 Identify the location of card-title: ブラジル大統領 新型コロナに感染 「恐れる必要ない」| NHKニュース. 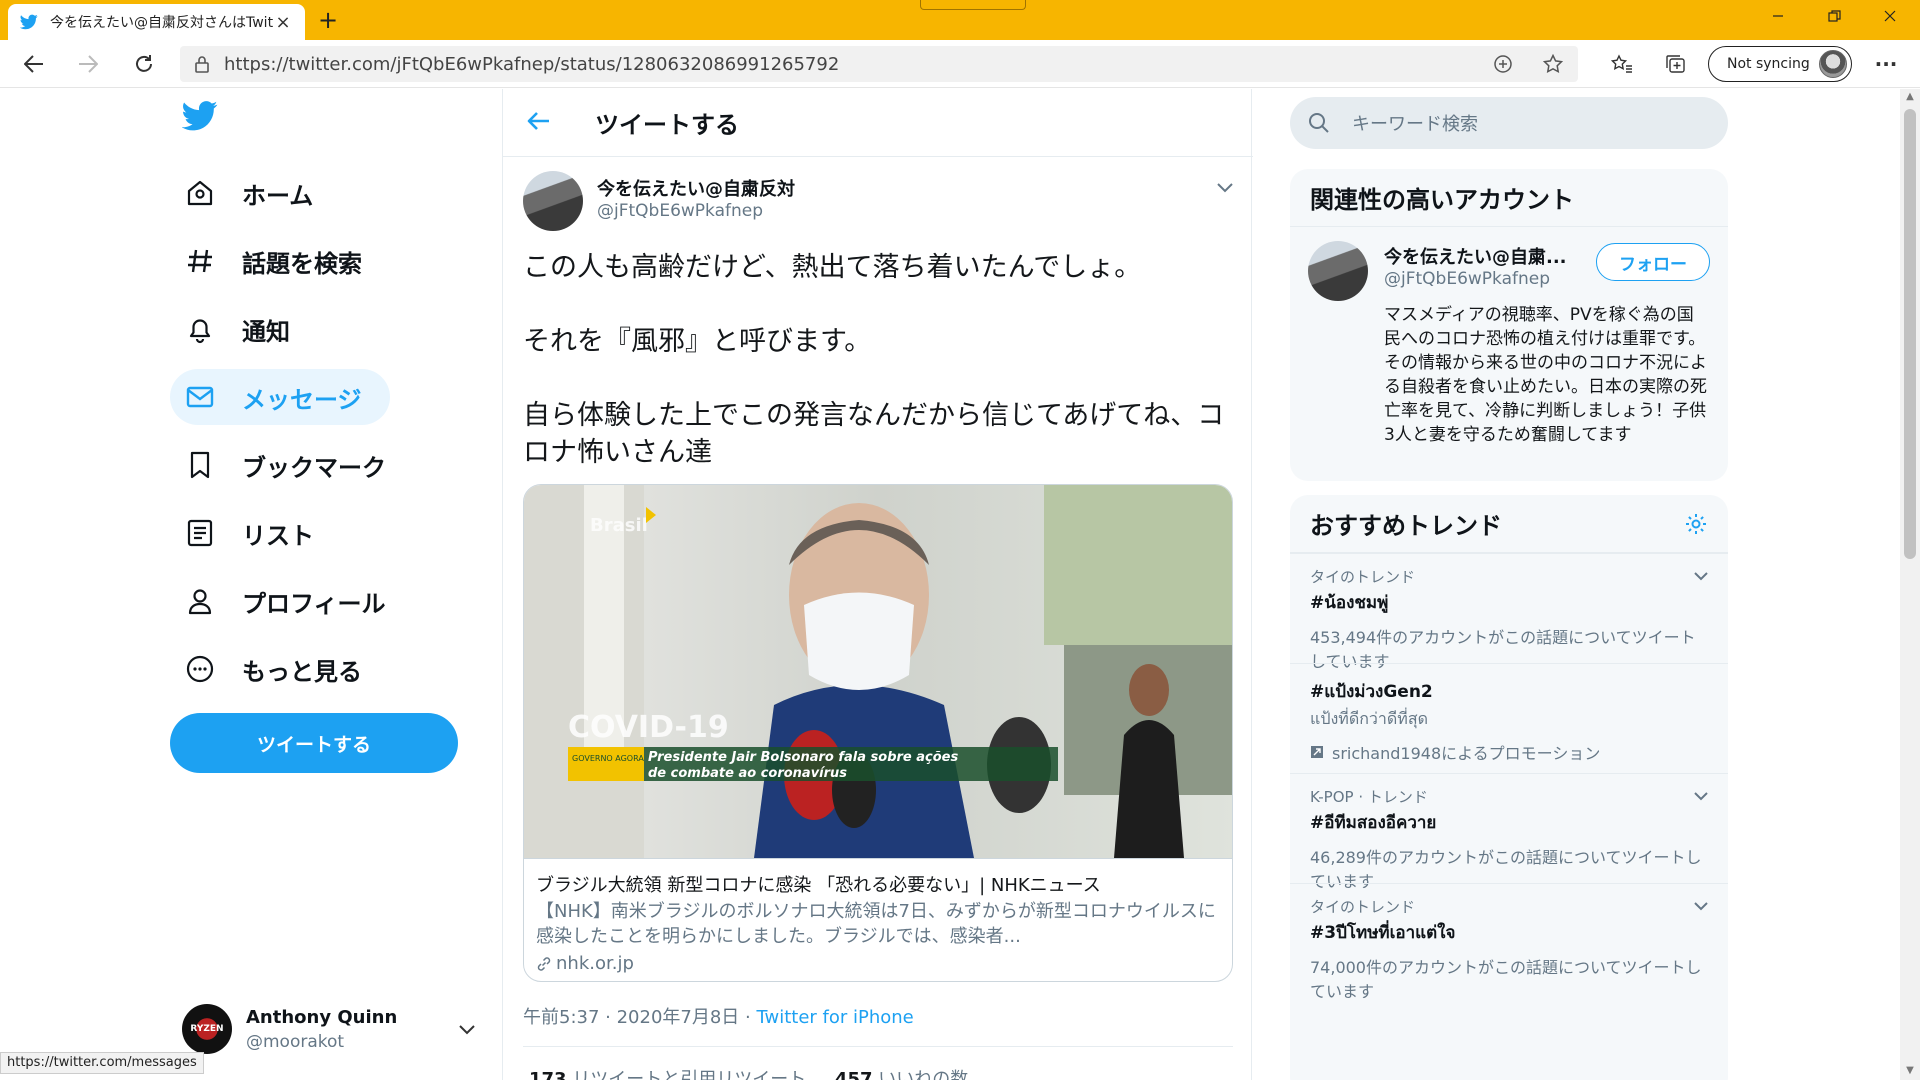
(818, 885).